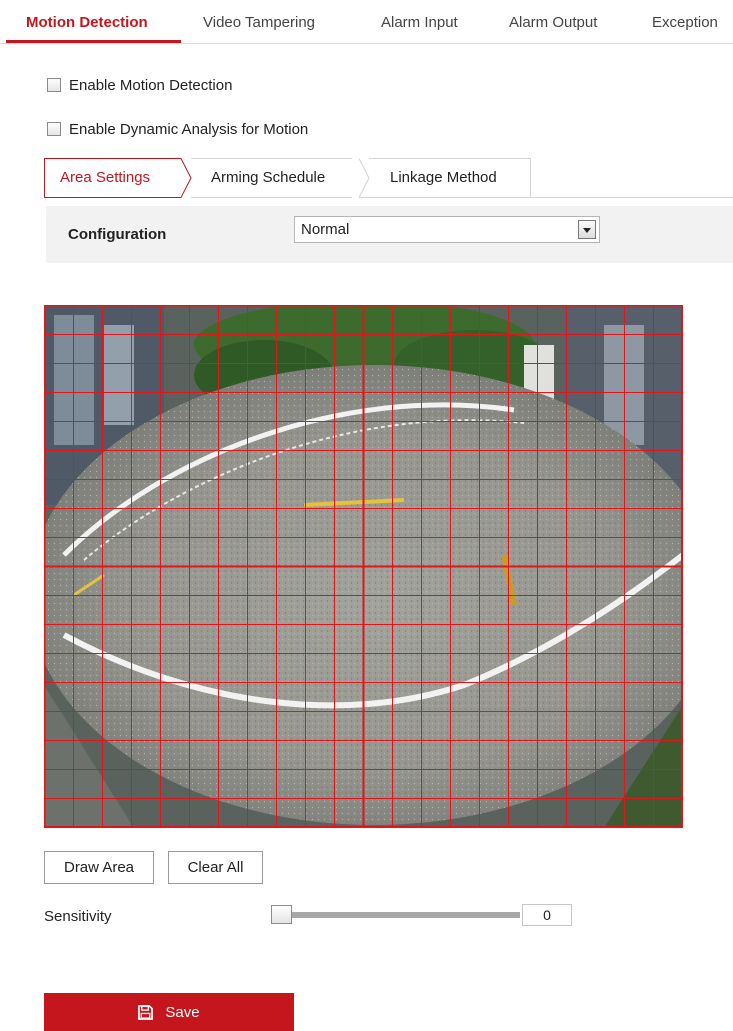  Describe the element at coordinates (399, 915) in the screenshot. I see `sensitivity-slider-track` at that location.